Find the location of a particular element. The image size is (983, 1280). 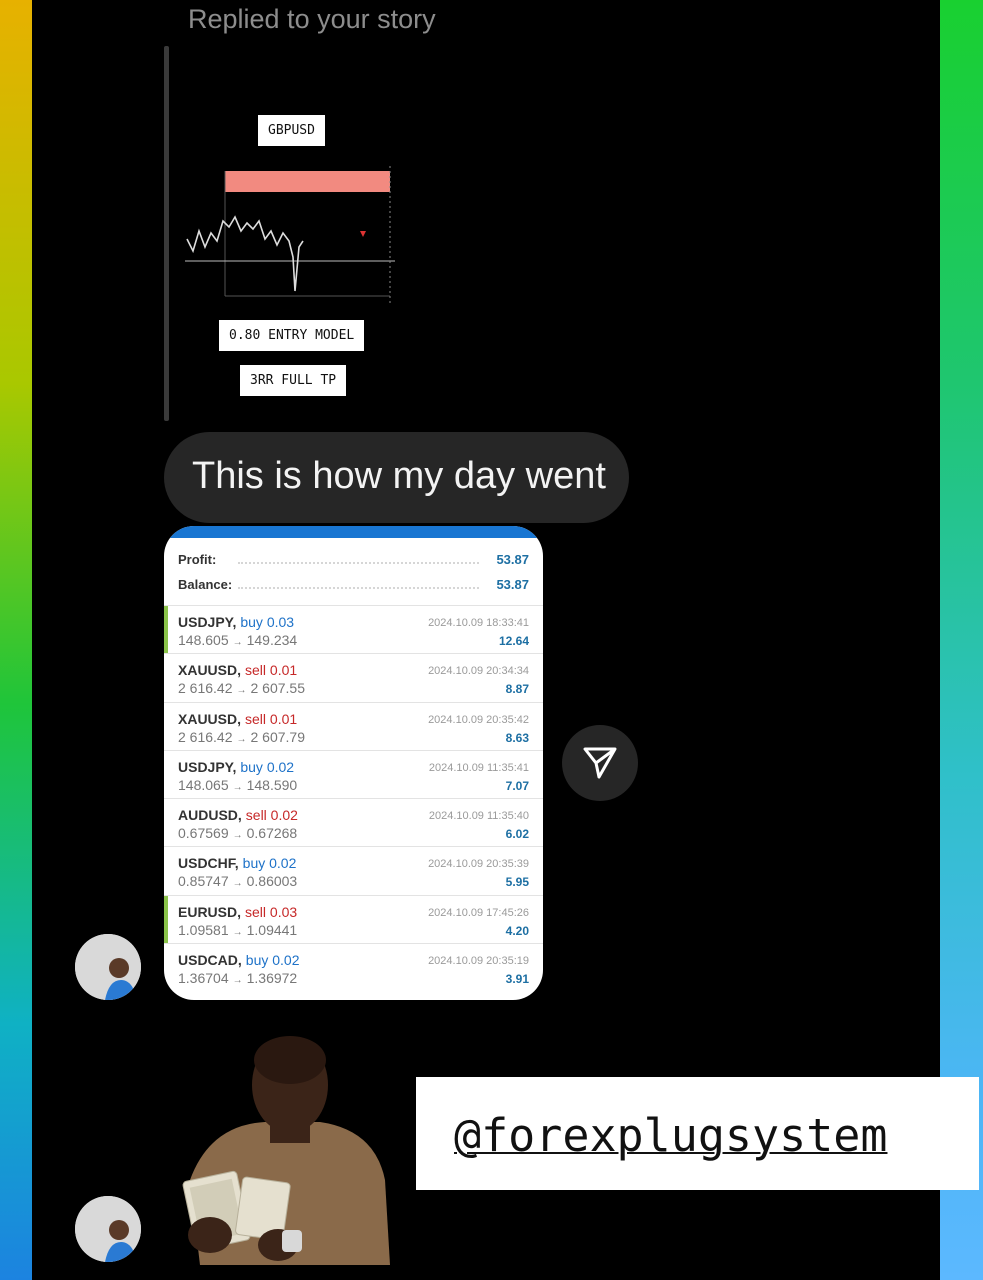

story-preview: GBPUSD 0.80 ENTRY MODEL 3RR FULL TP is located at coordinates (300, 255).